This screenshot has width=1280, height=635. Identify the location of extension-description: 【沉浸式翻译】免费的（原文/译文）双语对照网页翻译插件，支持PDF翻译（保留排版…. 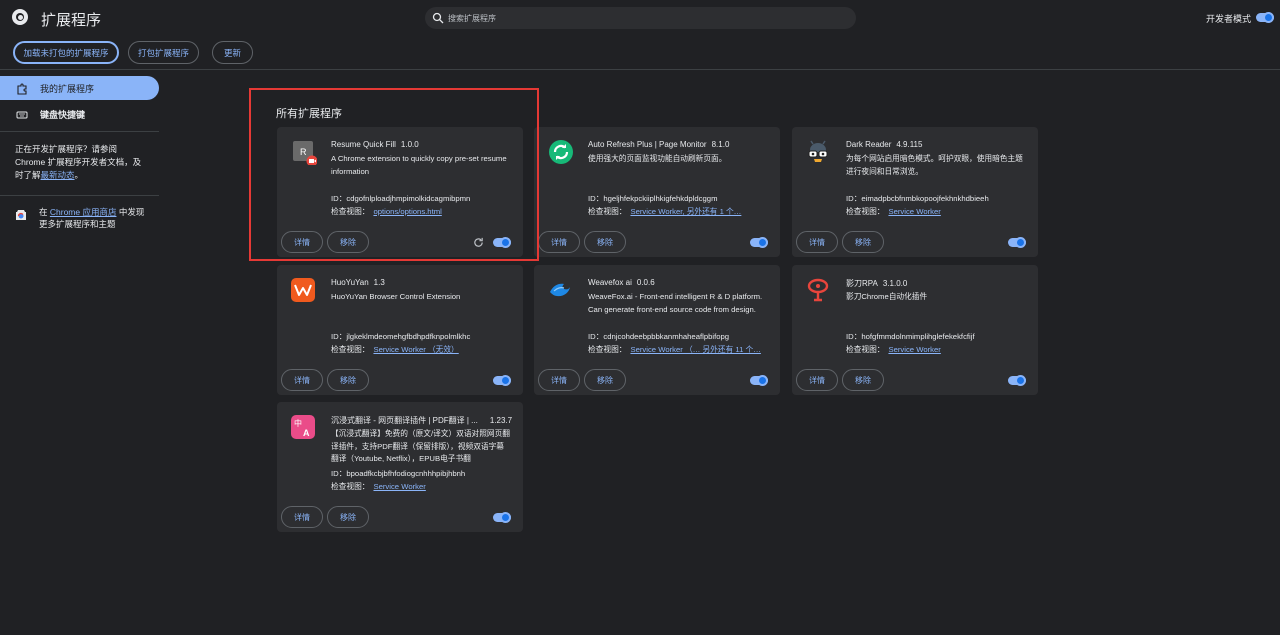
(420, 446).